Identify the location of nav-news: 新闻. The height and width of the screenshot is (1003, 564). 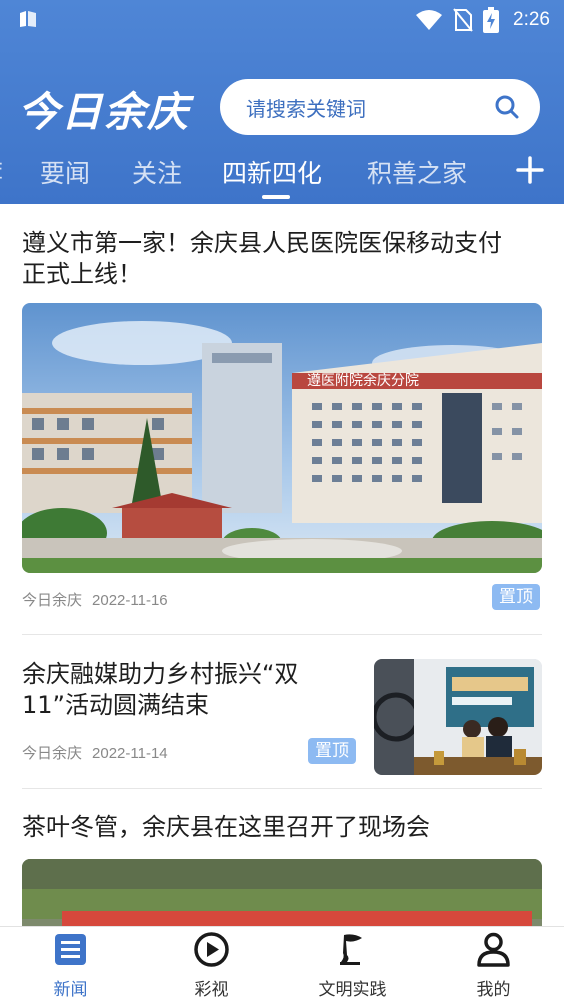
(70, 965).